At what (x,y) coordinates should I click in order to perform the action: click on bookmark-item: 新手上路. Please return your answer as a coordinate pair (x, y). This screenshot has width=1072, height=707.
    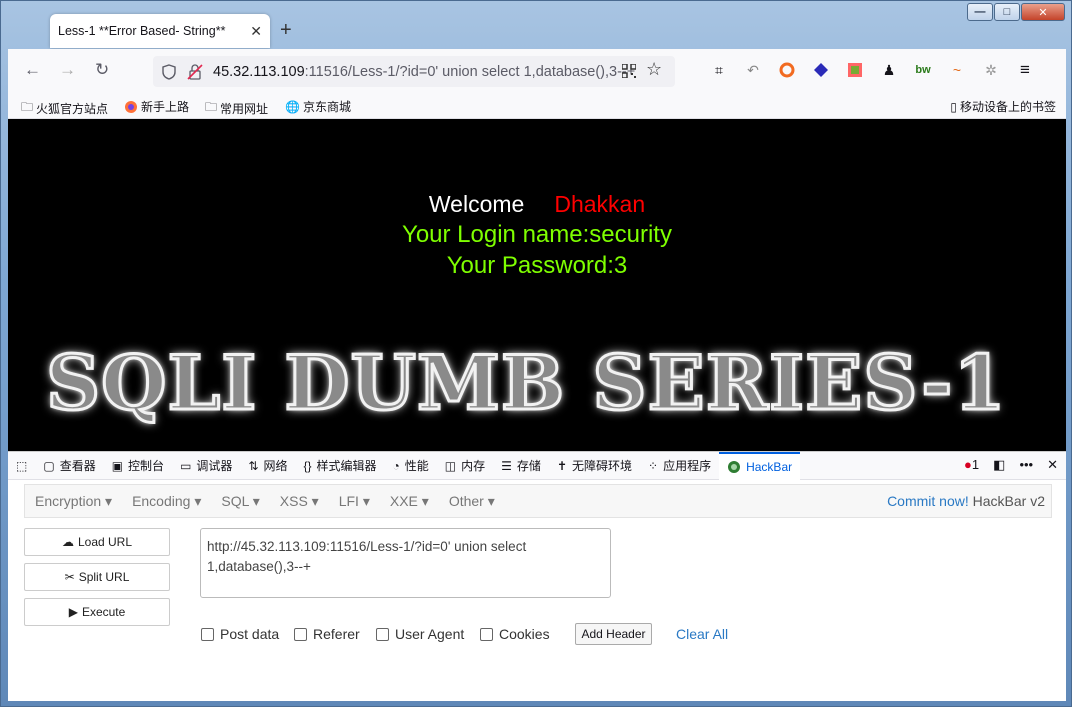
    Looking at the image, I should click on (156, 106).